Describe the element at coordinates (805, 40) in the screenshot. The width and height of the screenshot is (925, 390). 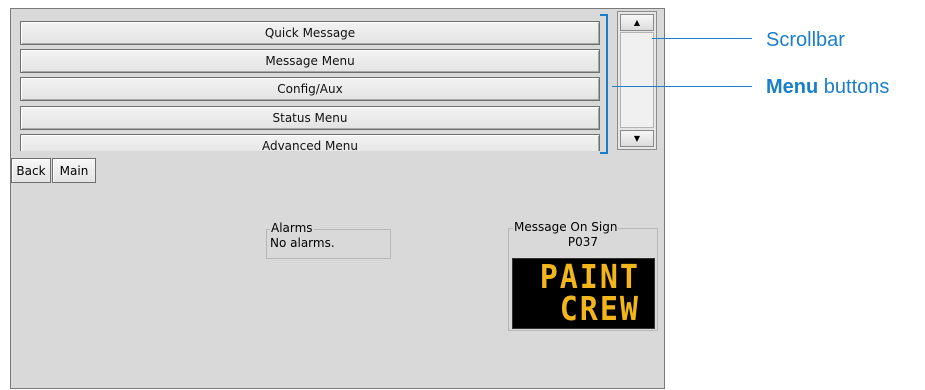
I see `scrollbar-callout-label: Scrollbar` at that location.